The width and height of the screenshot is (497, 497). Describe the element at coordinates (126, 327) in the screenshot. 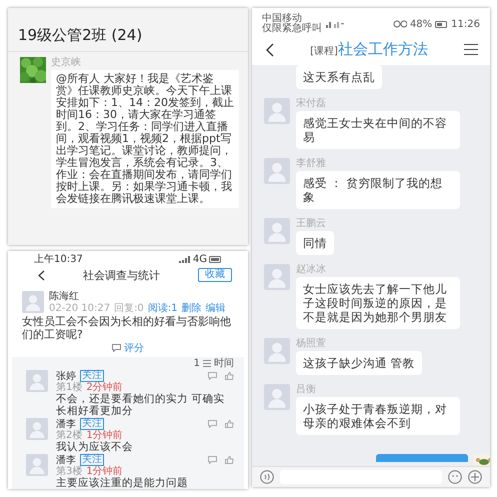

I see `question-text: 女性员工会不会因为长相的好看与否影响他们的工资呢?` at that location.